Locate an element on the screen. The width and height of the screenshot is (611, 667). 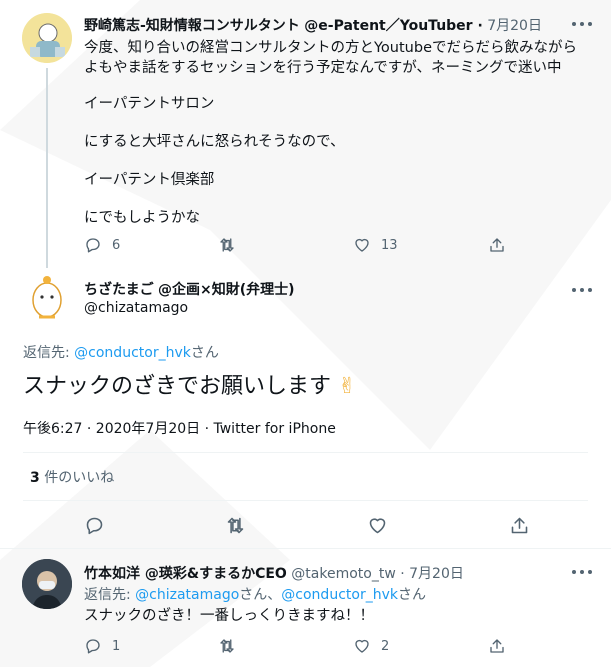
tweet-header: 竹本如洋 @瑛彩&すまるかCEO @takemoto_tw · 7月20日 is located at coordinates (274, 573).